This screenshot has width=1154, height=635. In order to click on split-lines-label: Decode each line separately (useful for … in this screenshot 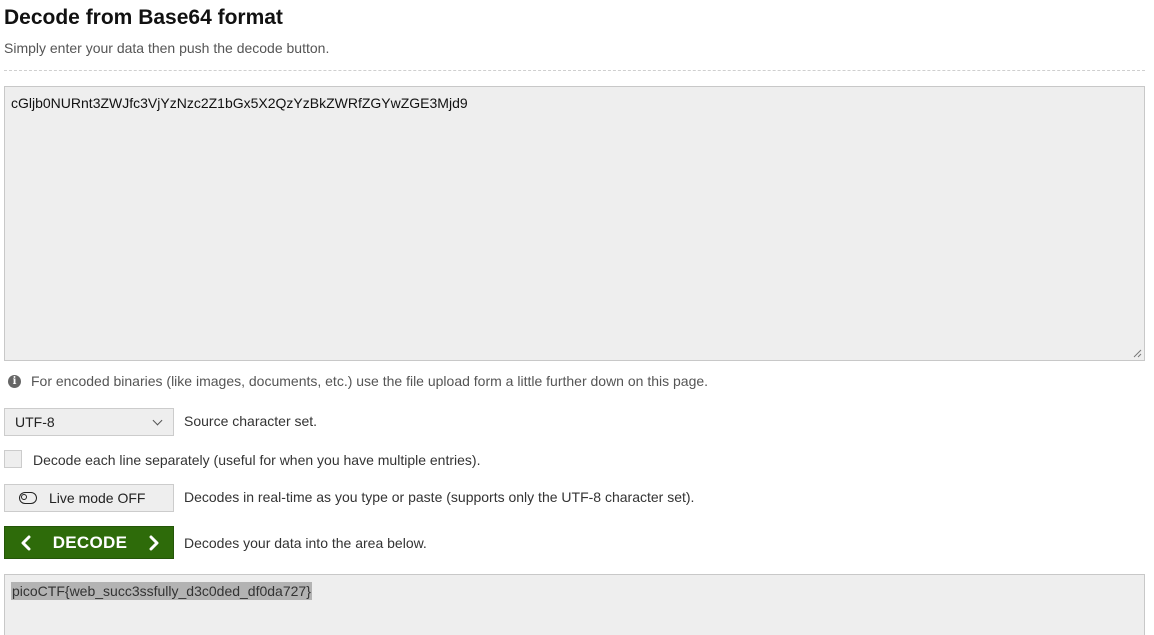, I will do `click(256, 460)`.